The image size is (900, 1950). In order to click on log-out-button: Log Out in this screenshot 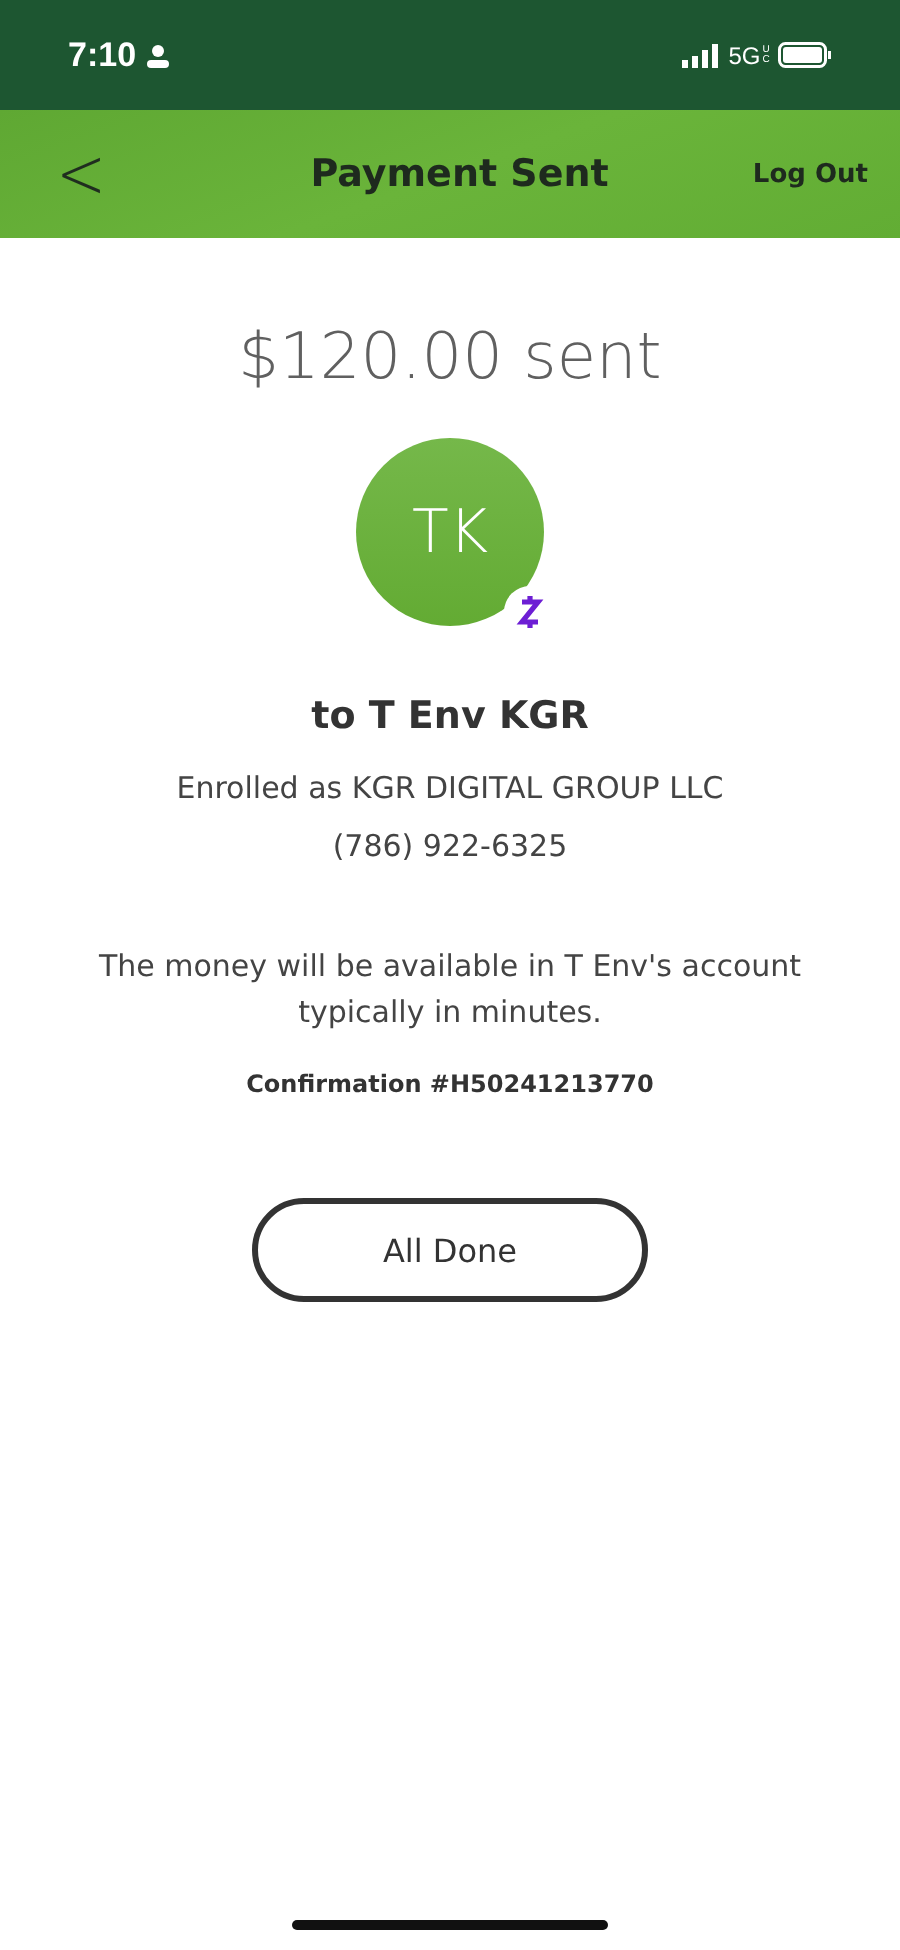, I will do `click(810, 174)`.